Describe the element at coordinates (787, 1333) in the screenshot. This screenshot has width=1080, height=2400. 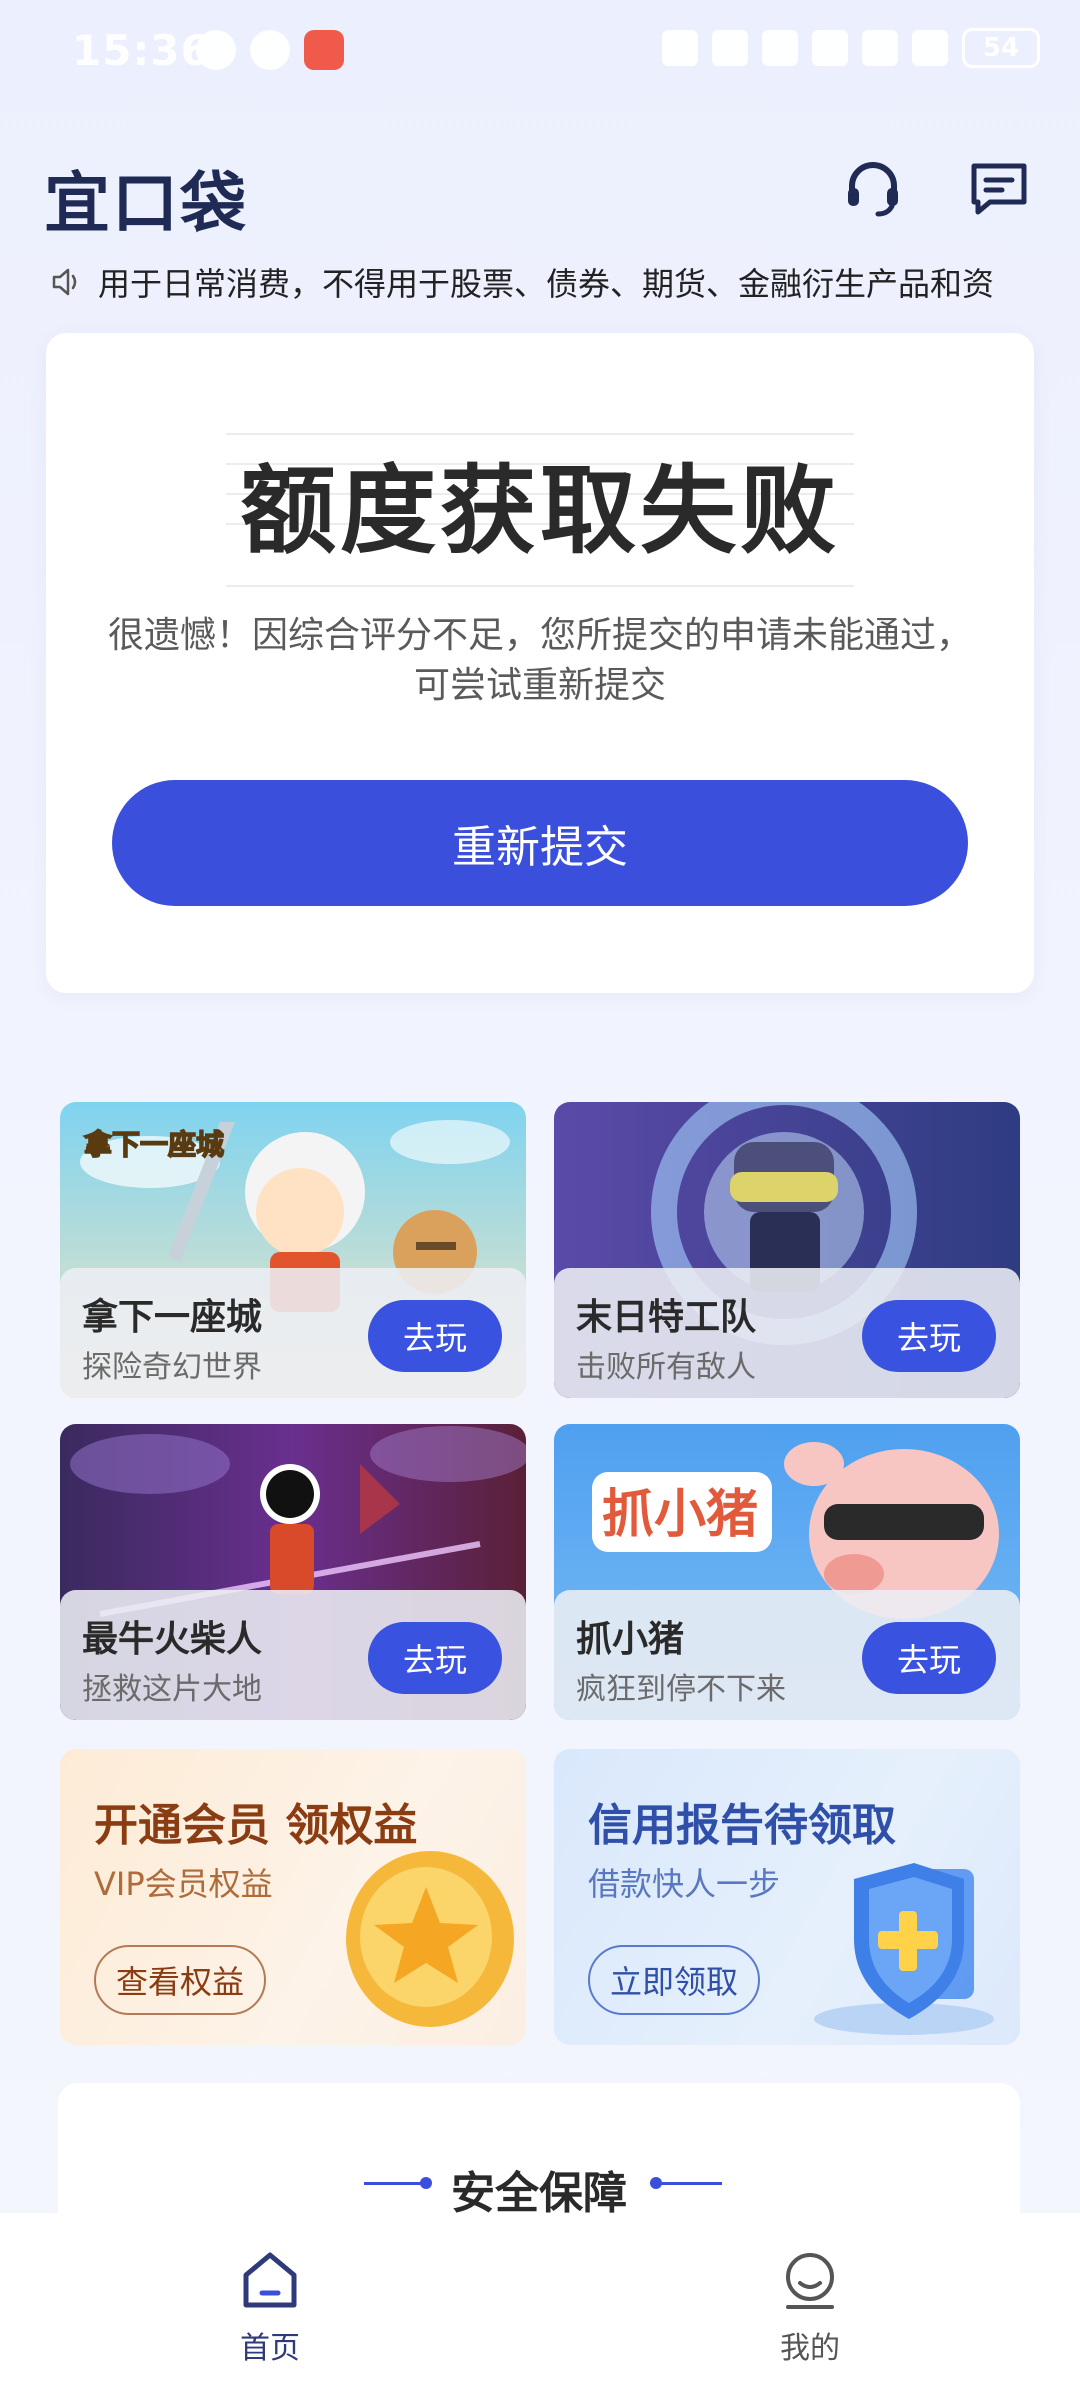
I see `game-info: 末日特工队 击败所有敌人 去玩` at that location.